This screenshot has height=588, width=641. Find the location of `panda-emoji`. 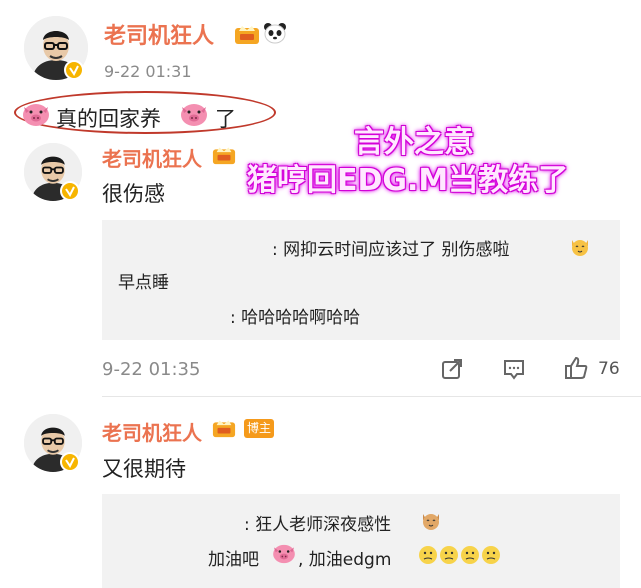

panda-emoji is located at coordinates (275, 35).